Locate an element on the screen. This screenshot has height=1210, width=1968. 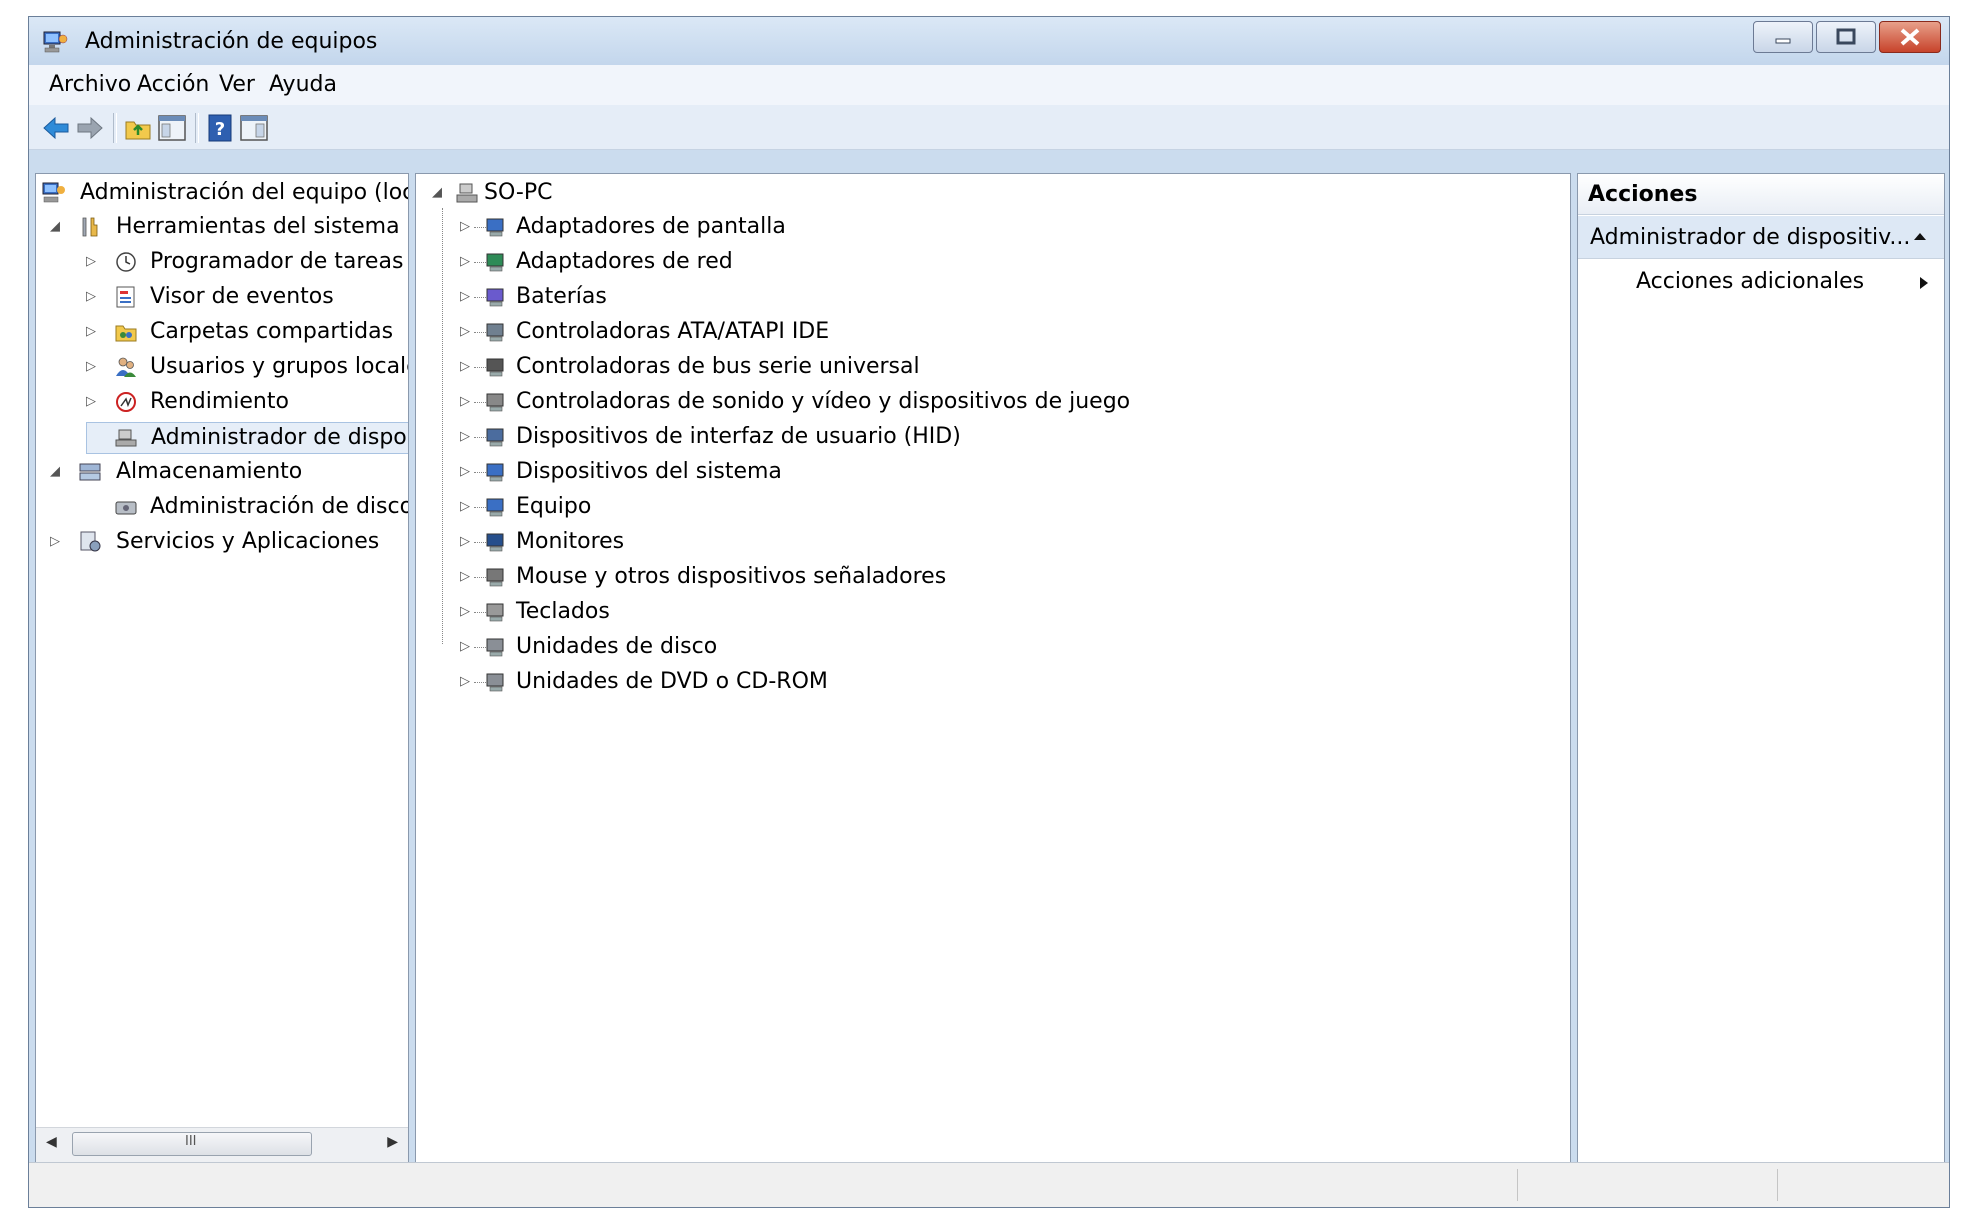
toolbar: ? is located at coordinates (989, 127).